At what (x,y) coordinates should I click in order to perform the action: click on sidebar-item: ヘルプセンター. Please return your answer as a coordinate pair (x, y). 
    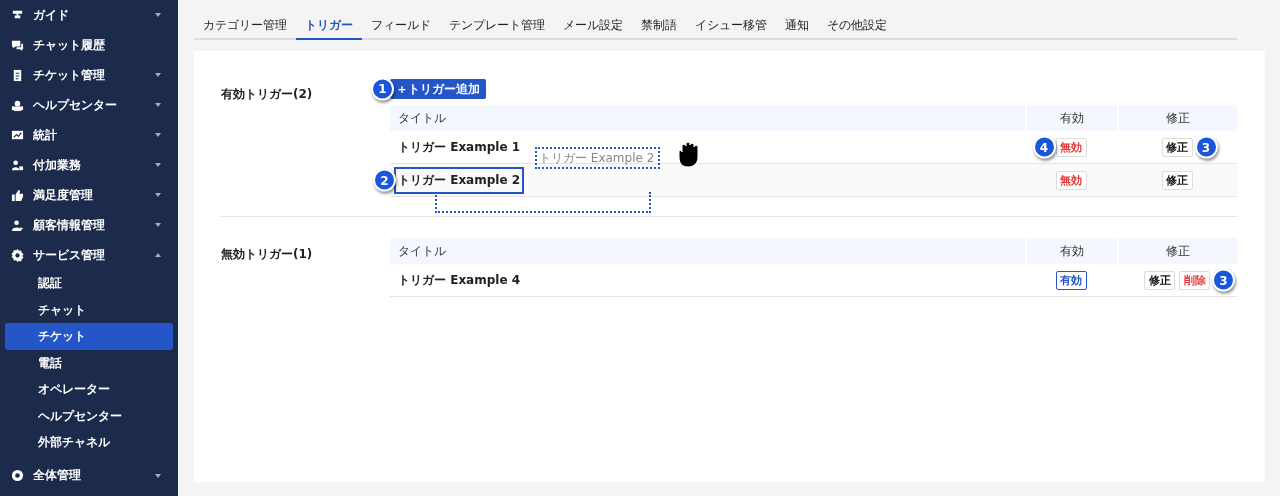
    Looking at the image, I should click on (94, 105).